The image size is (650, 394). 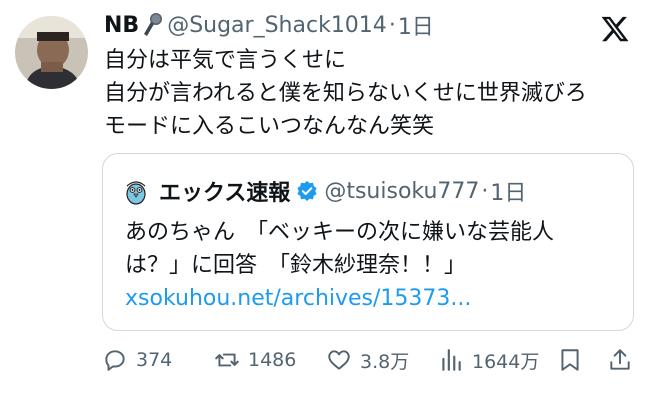 What do you see at coordinates (224, 191) in the screenshot?
I see `quoted-author-name: エックス速報` at bounding box center [224, 191].